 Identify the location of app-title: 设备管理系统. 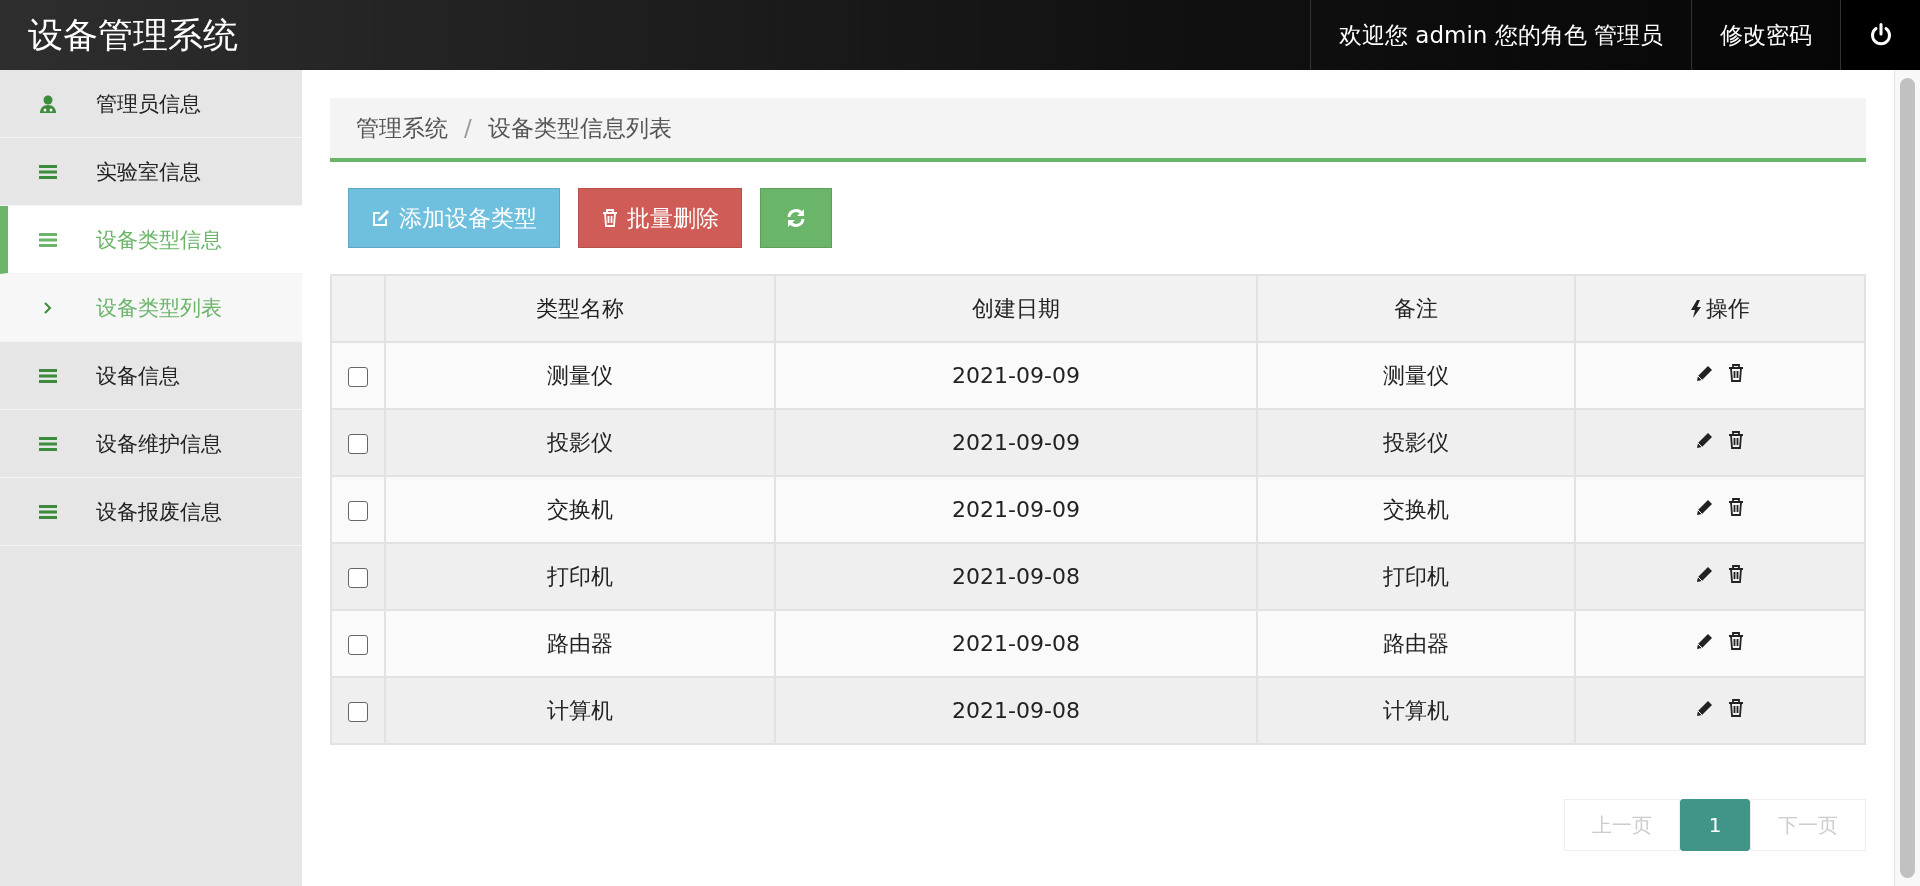
(133, 35).